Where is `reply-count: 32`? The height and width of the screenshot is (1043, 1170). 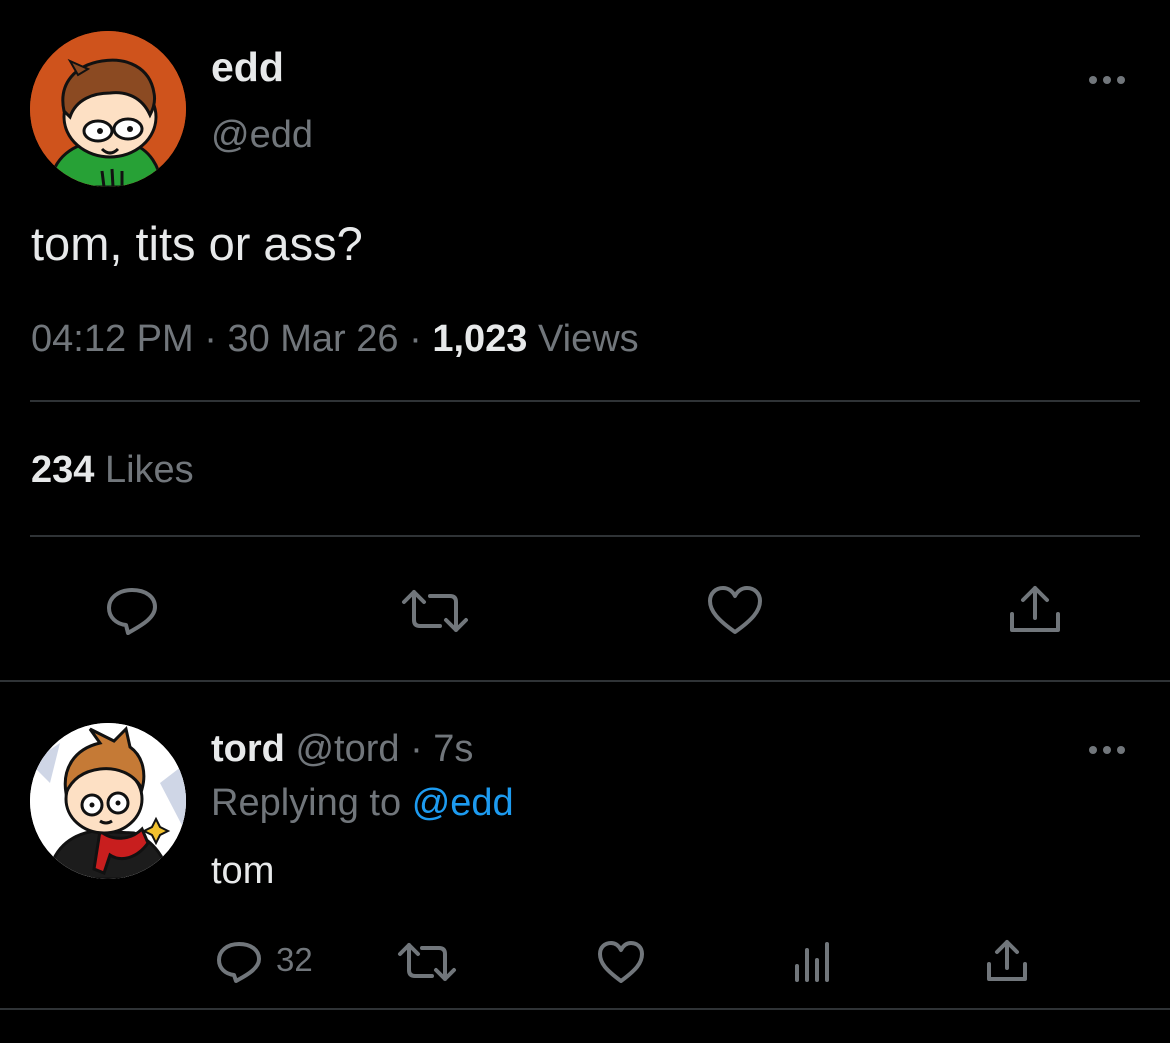 reply-count: 32 is located at coordinates (294, 959).